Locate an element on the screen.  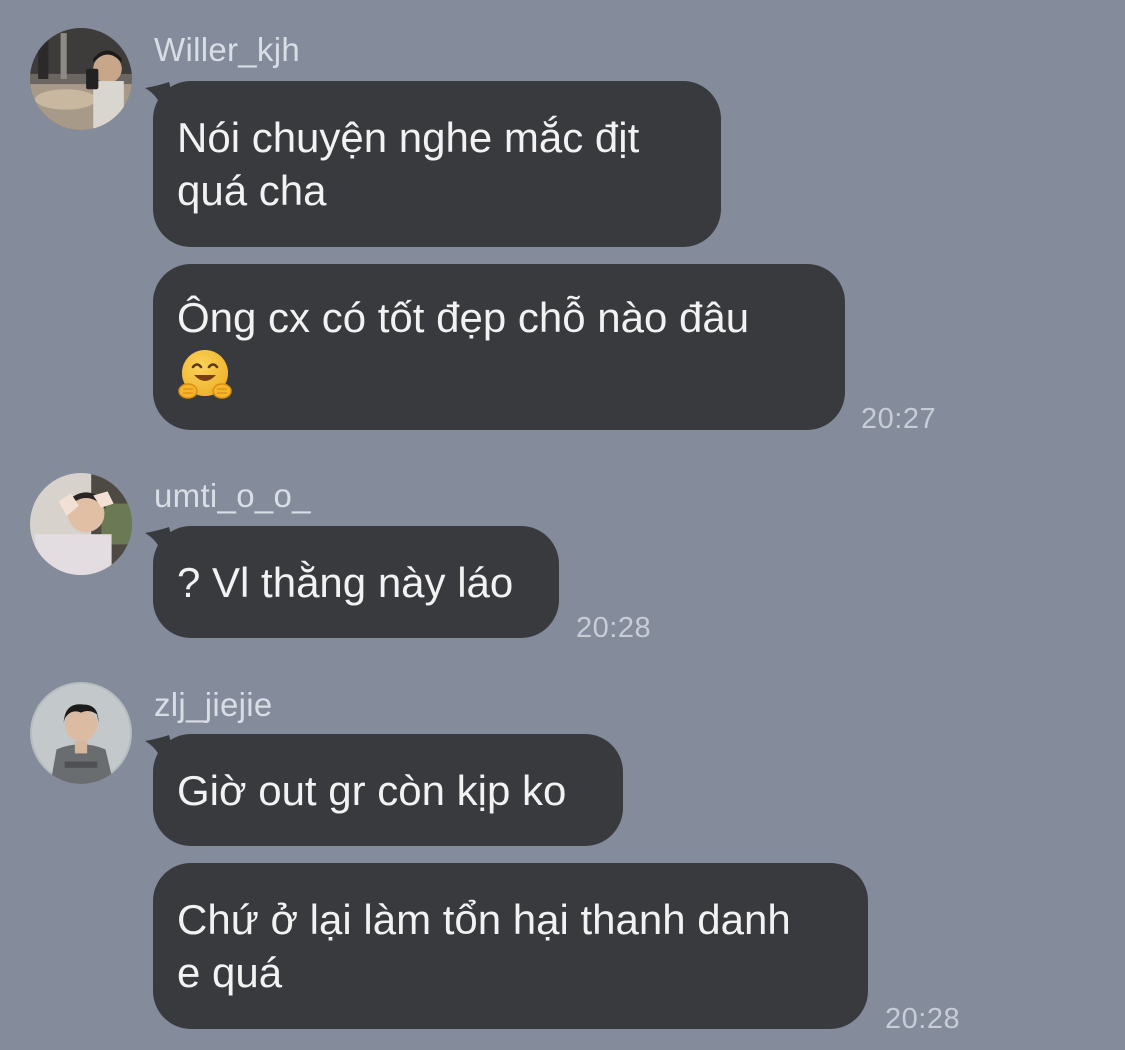
sender-name: Willer_kjh is located at coordinates (227, 49).